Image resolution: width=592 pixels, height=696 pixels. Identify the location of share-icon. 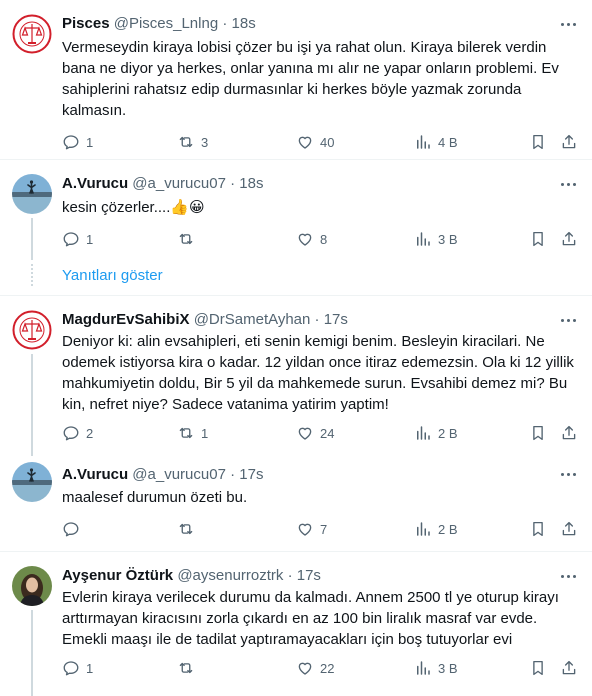
(569, 238).